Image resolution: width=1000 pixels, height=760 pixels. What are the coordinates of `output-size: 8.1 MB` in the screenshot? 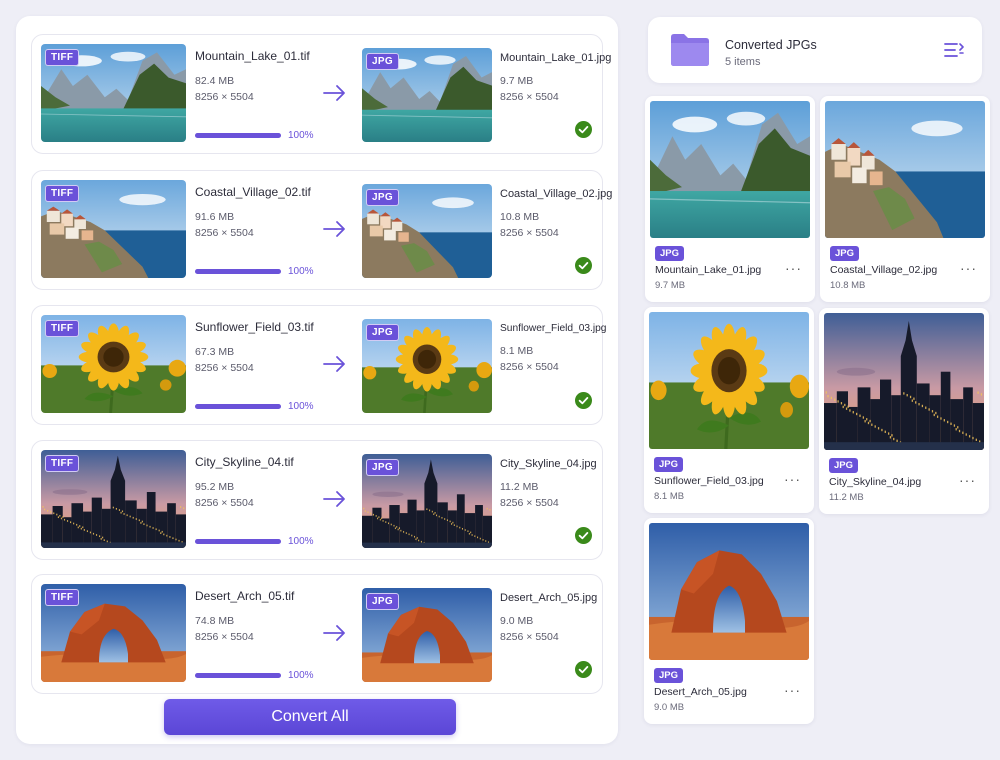 It's located at (517, 351).